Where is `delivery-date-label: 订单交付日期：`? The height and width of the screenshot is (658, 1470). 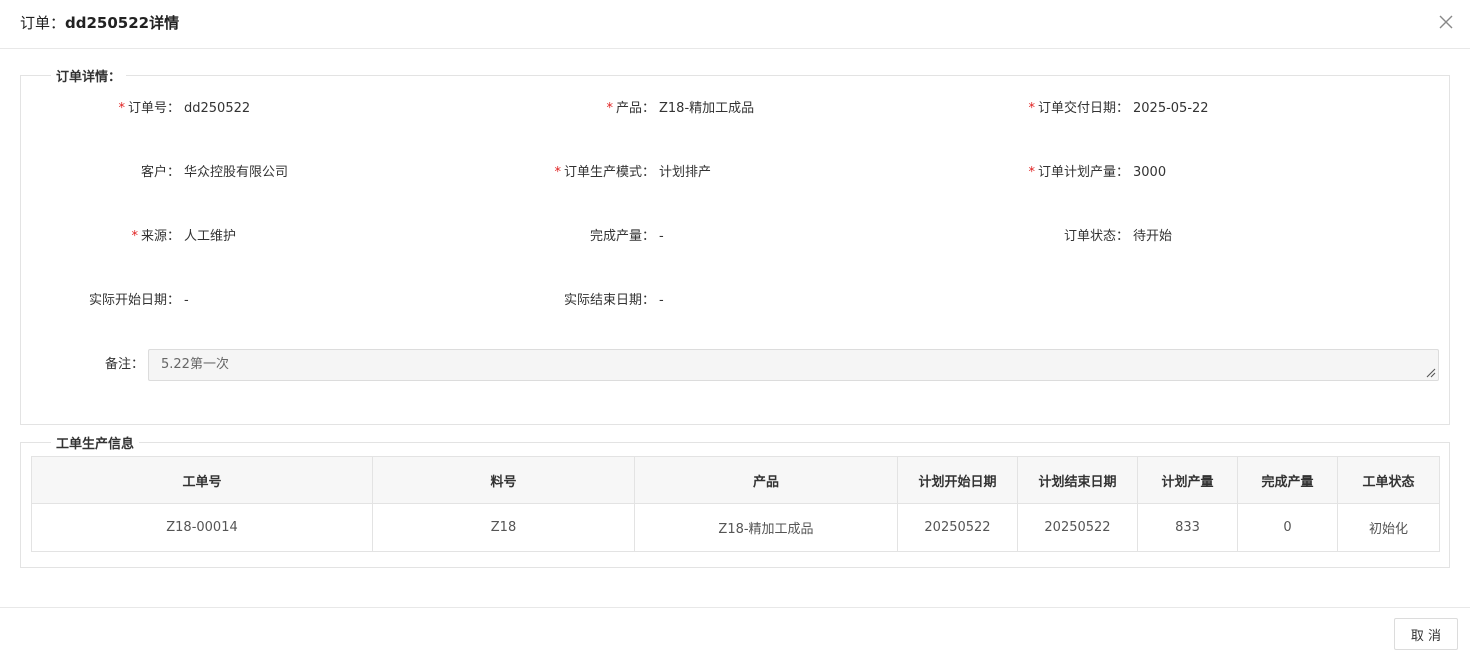
delivery-date-label: 订单交付日期： is located at coordinates (1083, 108).